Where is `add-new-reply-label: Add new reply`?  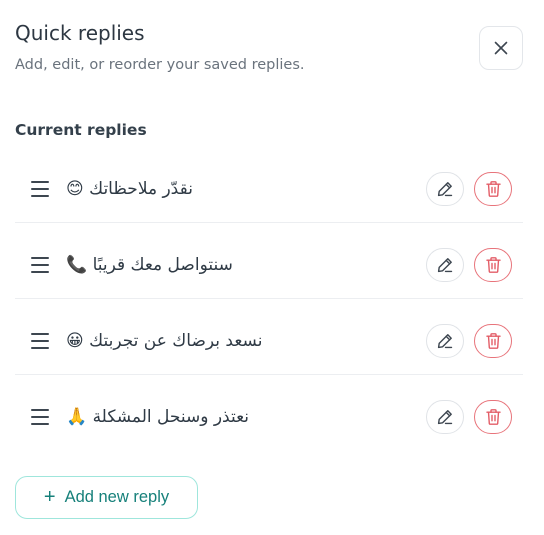 add-new-reply-label: Add new reply is located at coordinates (117, 497).